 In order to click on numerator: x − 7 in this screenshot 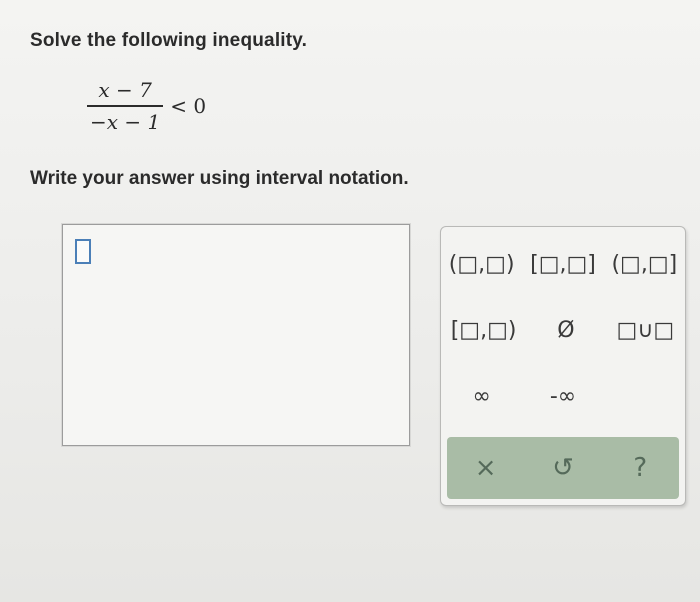, I will do `click(125, 90)`.